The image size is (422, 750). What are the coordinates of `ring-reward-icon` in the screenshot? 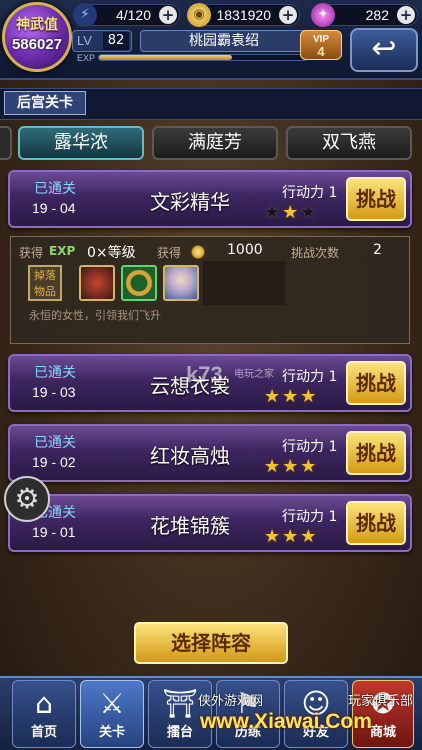 It's located at (139, 283).